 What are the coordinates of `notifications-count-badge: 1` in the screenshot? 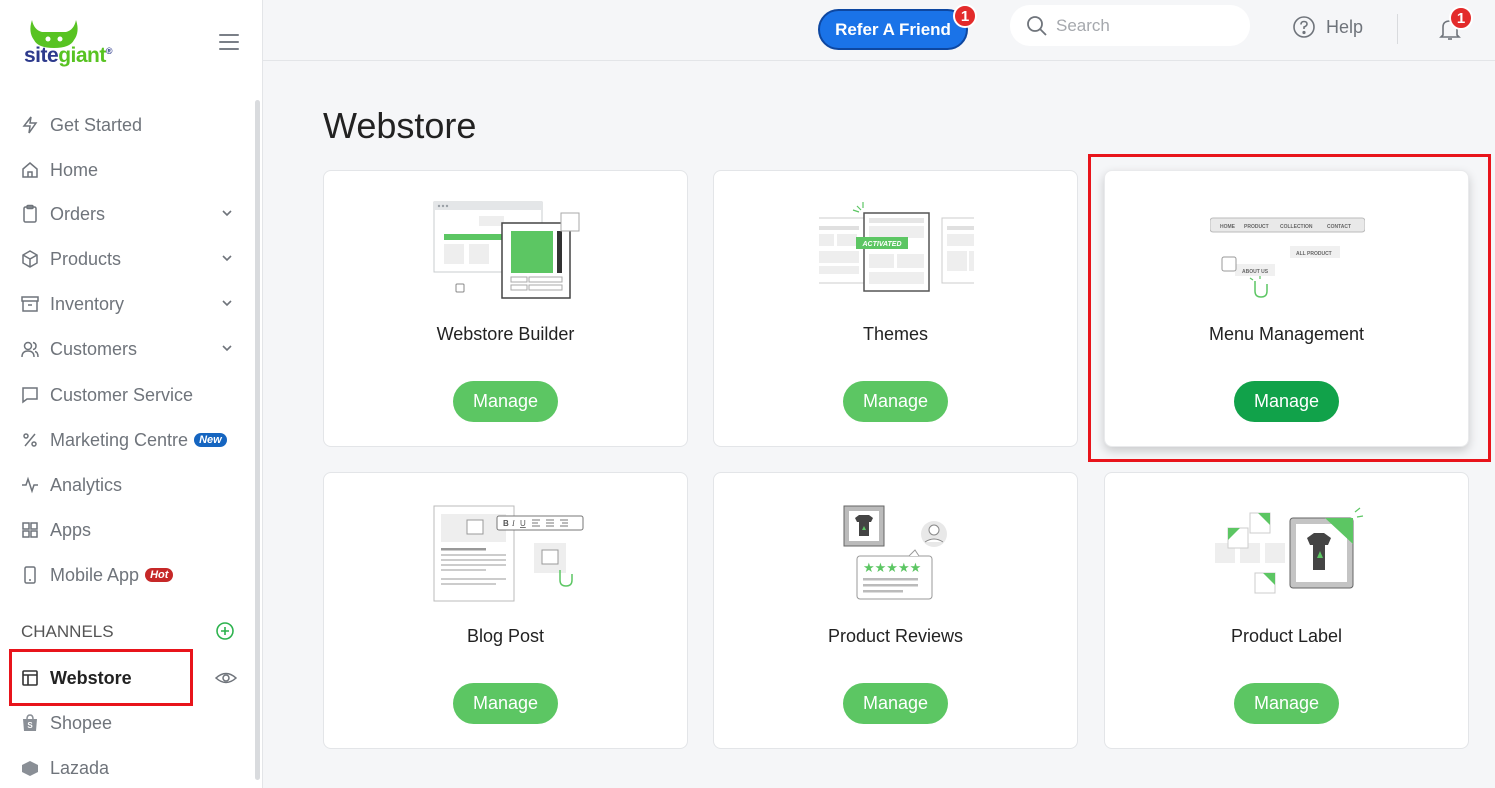 It's located at (1461, 18).